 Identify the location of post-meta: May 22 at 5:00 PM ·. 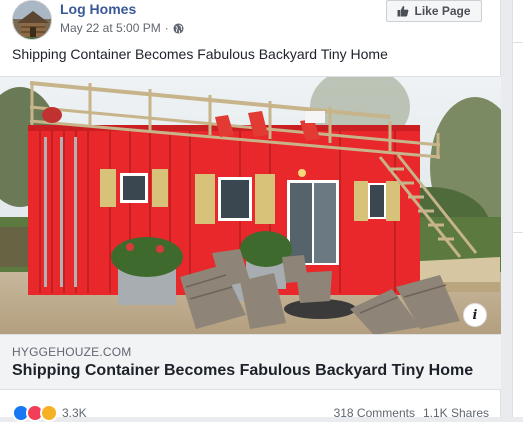
(122, 28).